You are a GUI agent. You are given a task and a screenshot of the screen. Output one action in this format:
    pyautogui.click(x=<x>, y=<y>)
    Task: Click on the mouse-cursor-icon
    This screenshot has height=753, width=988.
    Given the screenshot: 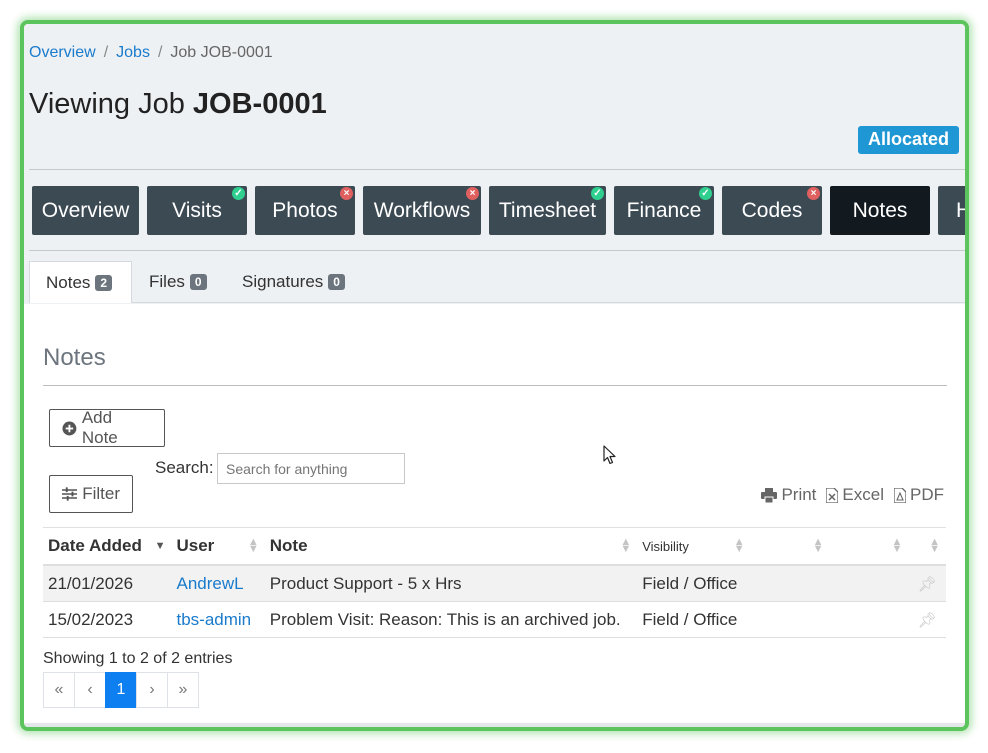 What is the action you would take?
    pyautogui.click(x=609, y=455)
    